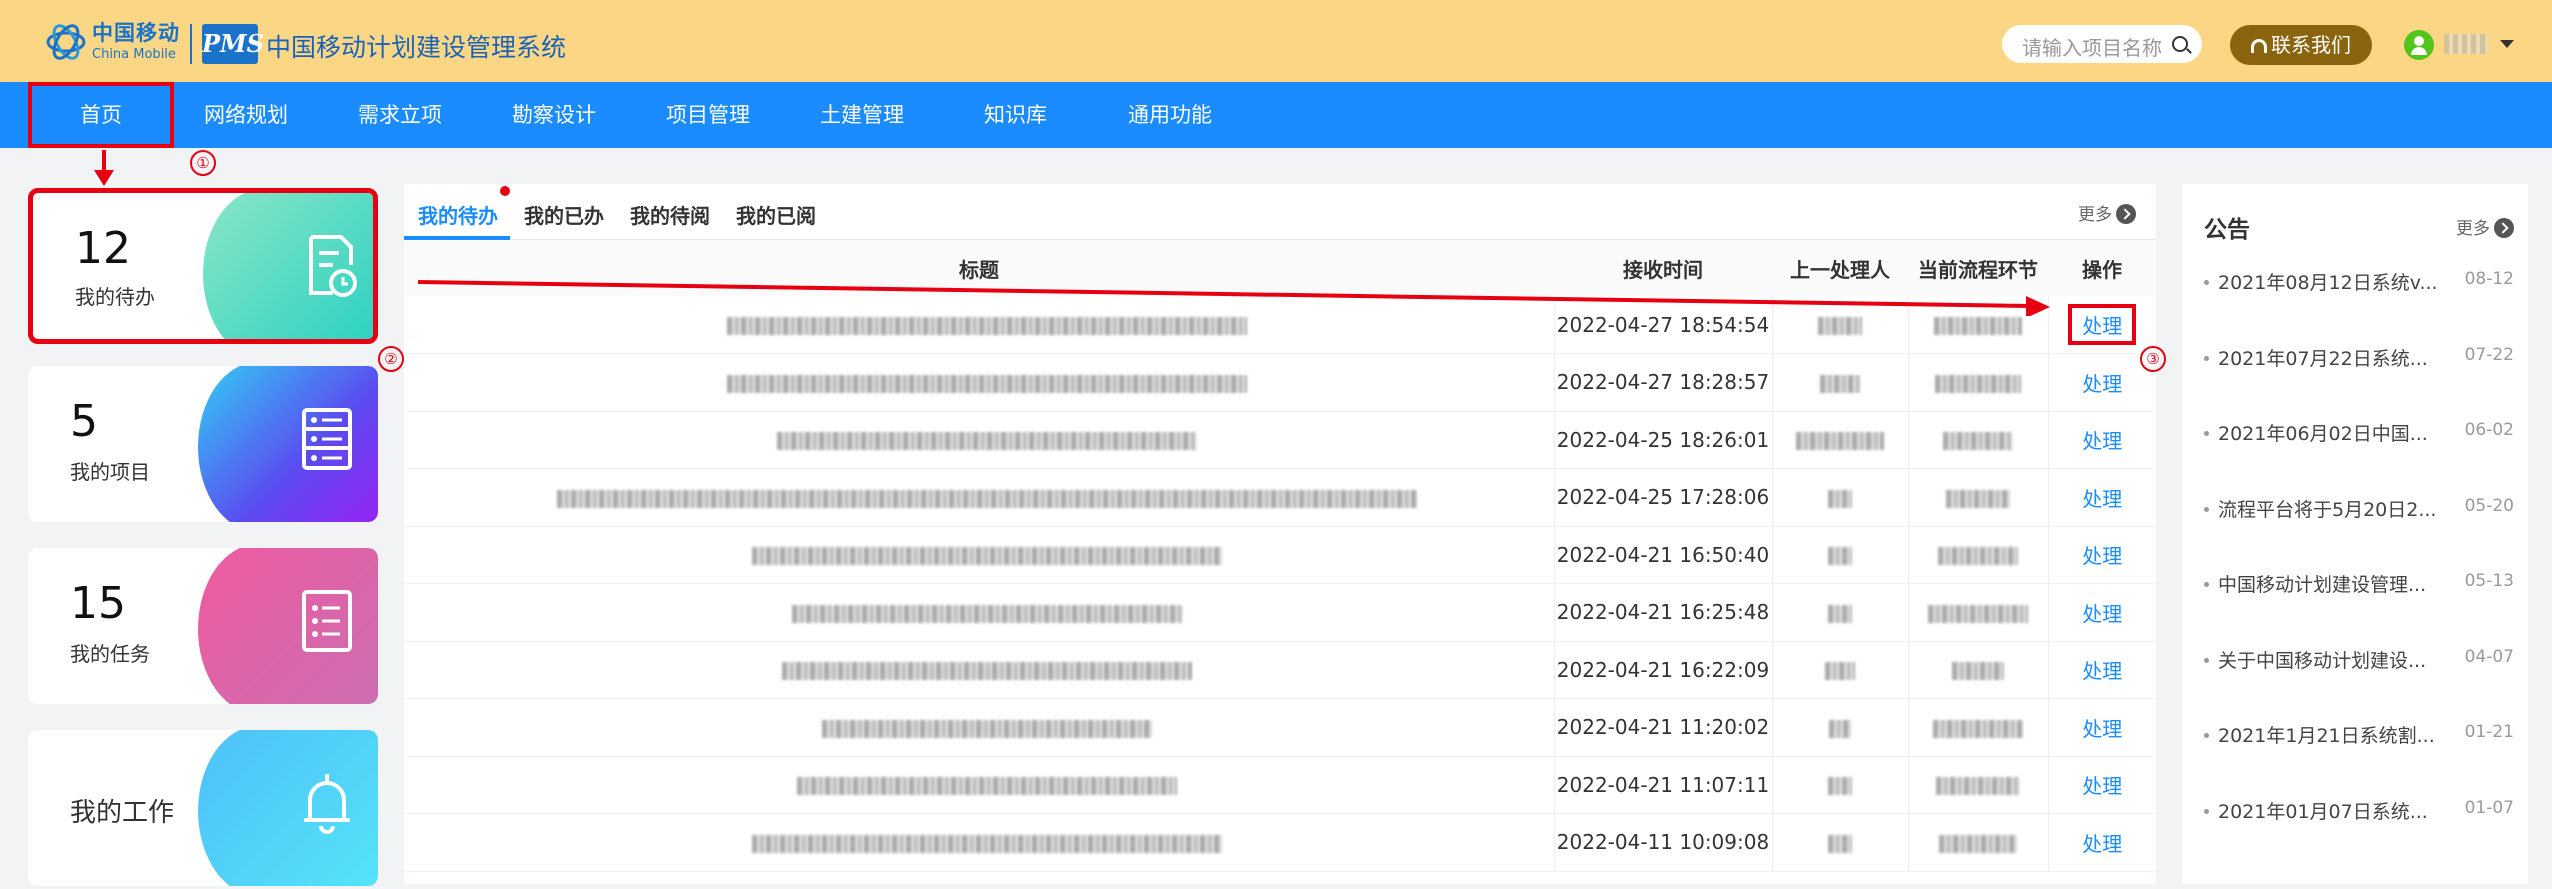 The width and height of the screenshot is (2552, 889). I want to click on table-row: 2022-04-21 16:25:48 处理, so click(1280, 612).